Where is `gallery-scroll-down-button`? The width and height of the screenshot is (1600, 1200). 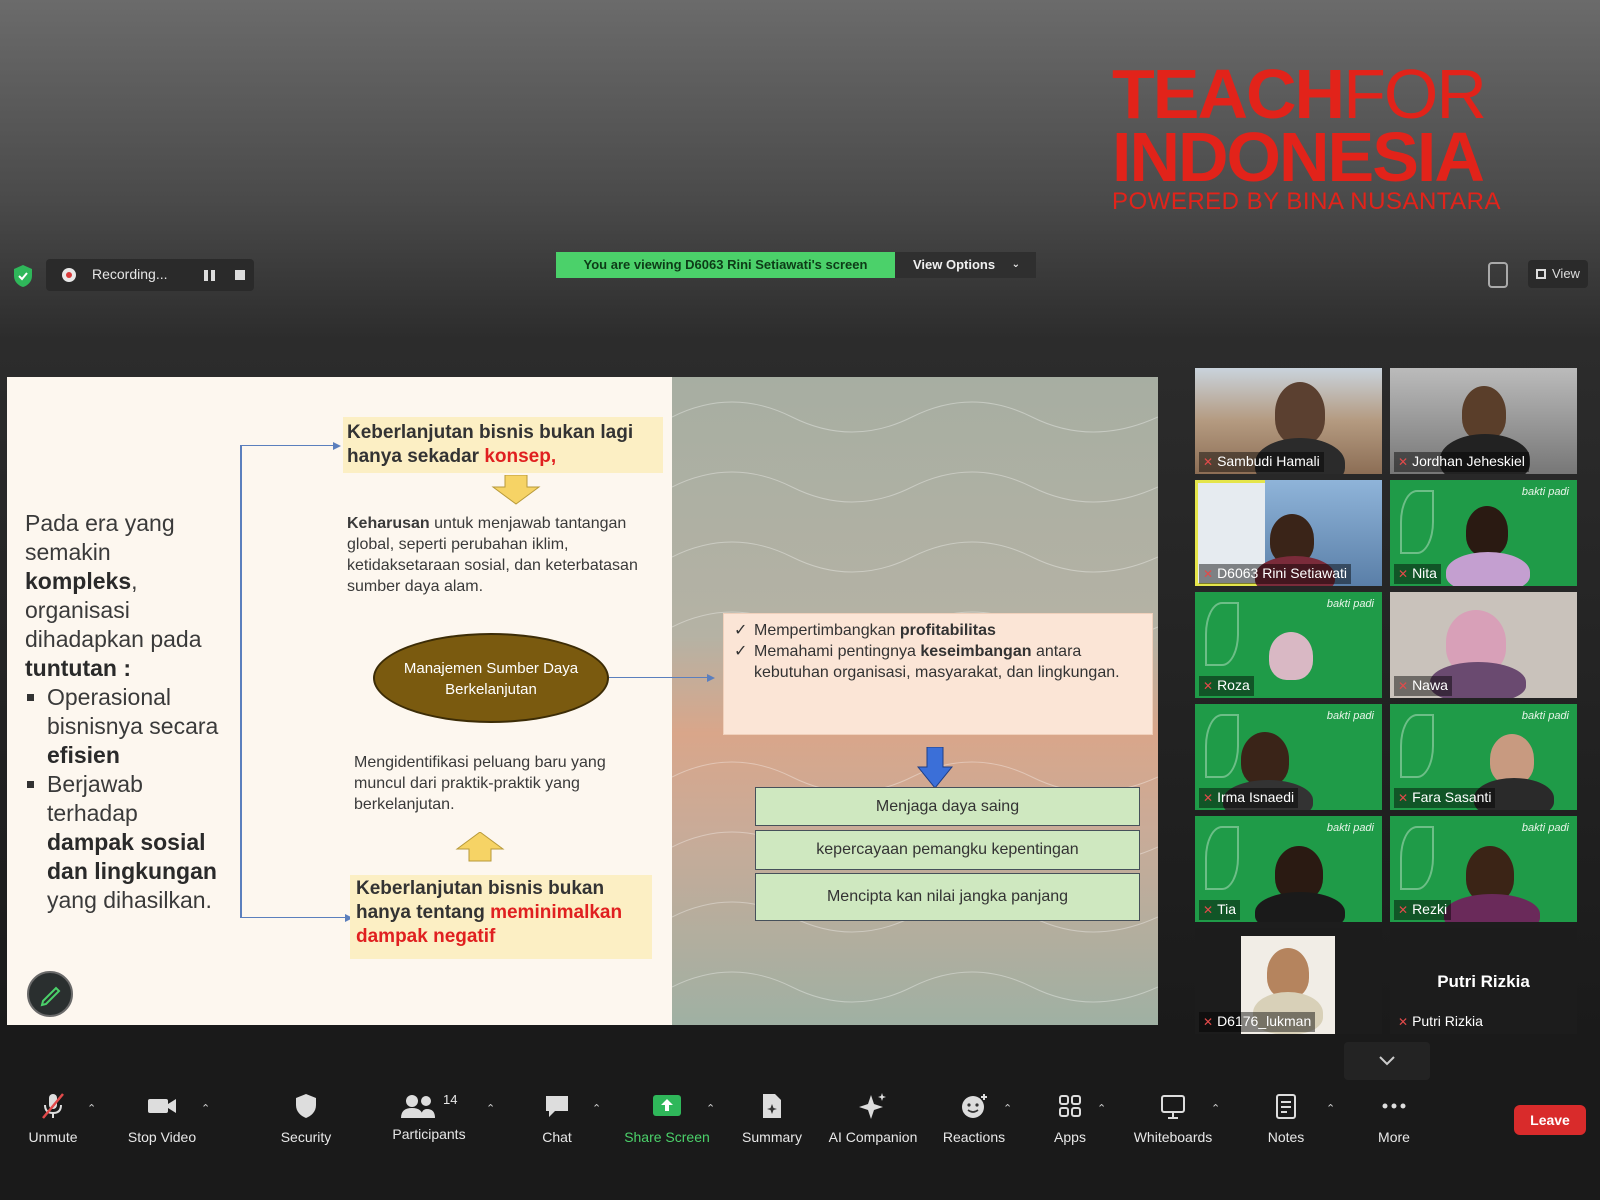
gallery-scroll-down-button is located at coordinates (1387, 1061).